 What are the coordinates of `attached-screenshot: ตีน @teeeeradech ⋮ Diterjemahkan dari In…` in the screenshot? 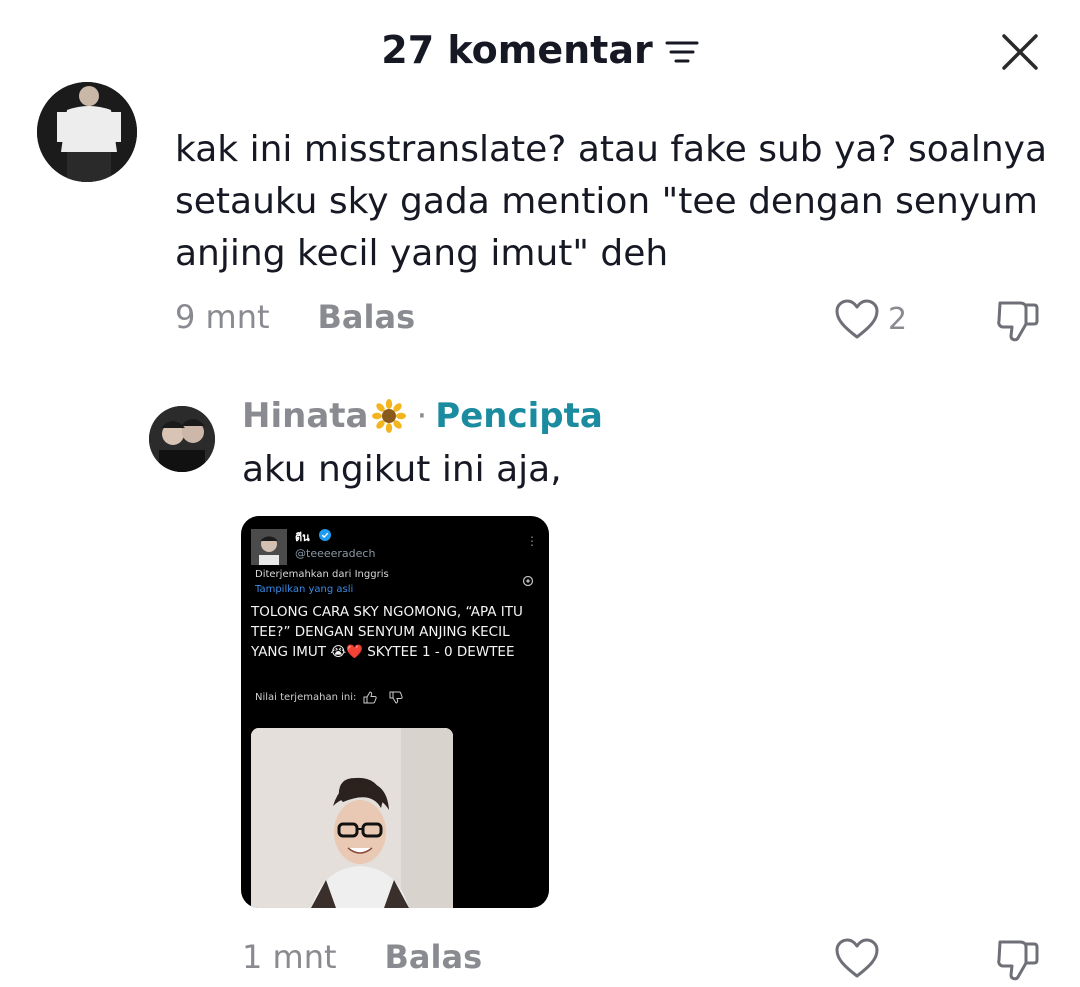 It's located at (395, 712).